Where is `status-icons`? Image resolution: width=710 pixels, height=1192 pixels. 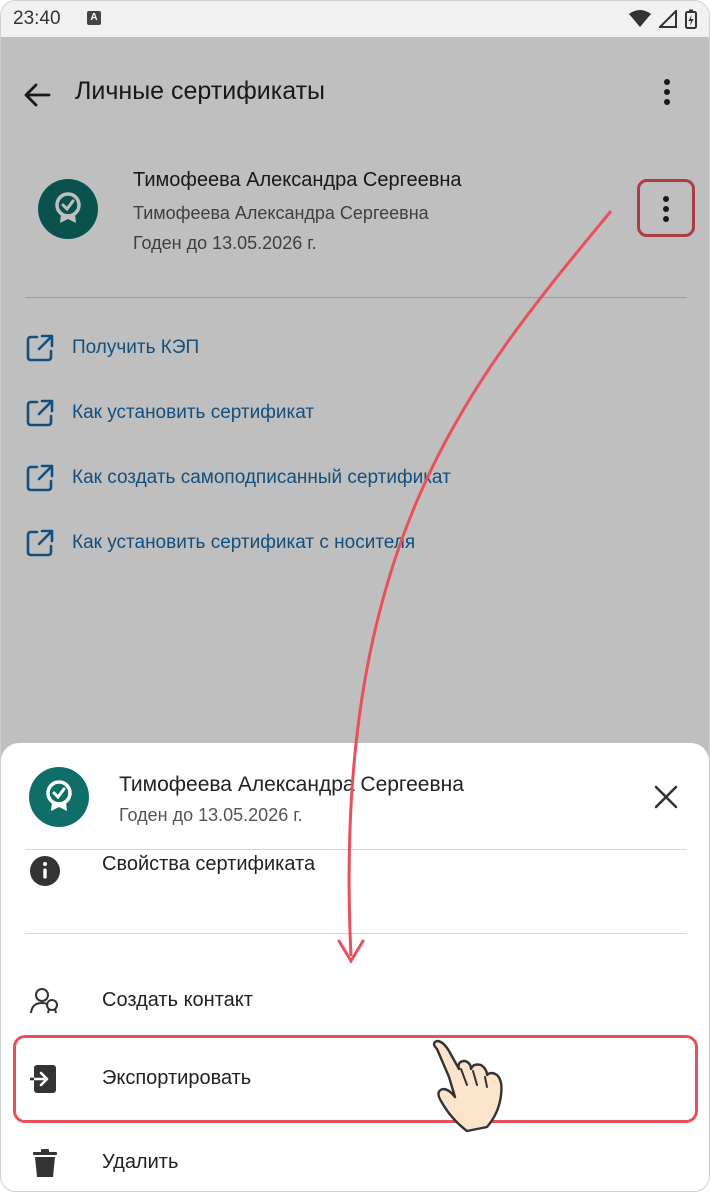 status-icons is located at coordinates (663, 19).